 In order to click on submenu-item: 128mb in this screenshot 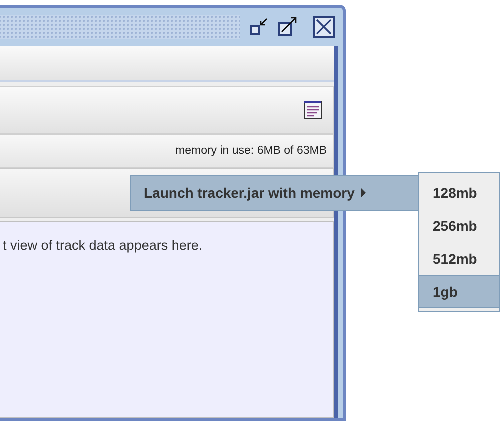, I will do `click(459, 192)`.